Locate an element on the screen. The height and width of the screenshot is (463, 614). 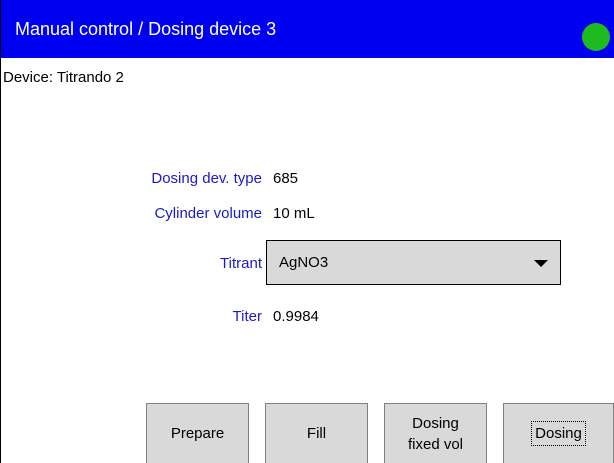
titer-label: Titer is located at coordinates (247, 316).